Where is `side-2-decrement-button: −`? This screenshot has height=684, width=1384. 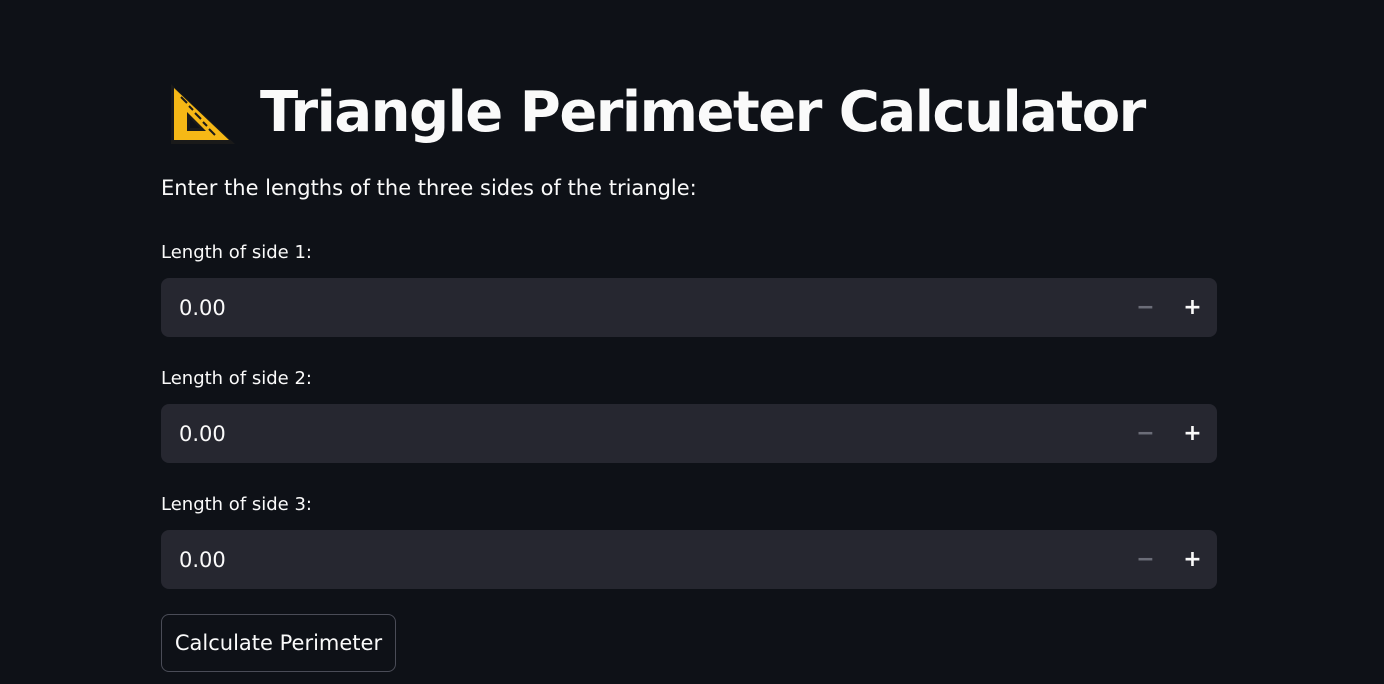
side-2-decrement-button: − is located at coordinates (1145, 433).